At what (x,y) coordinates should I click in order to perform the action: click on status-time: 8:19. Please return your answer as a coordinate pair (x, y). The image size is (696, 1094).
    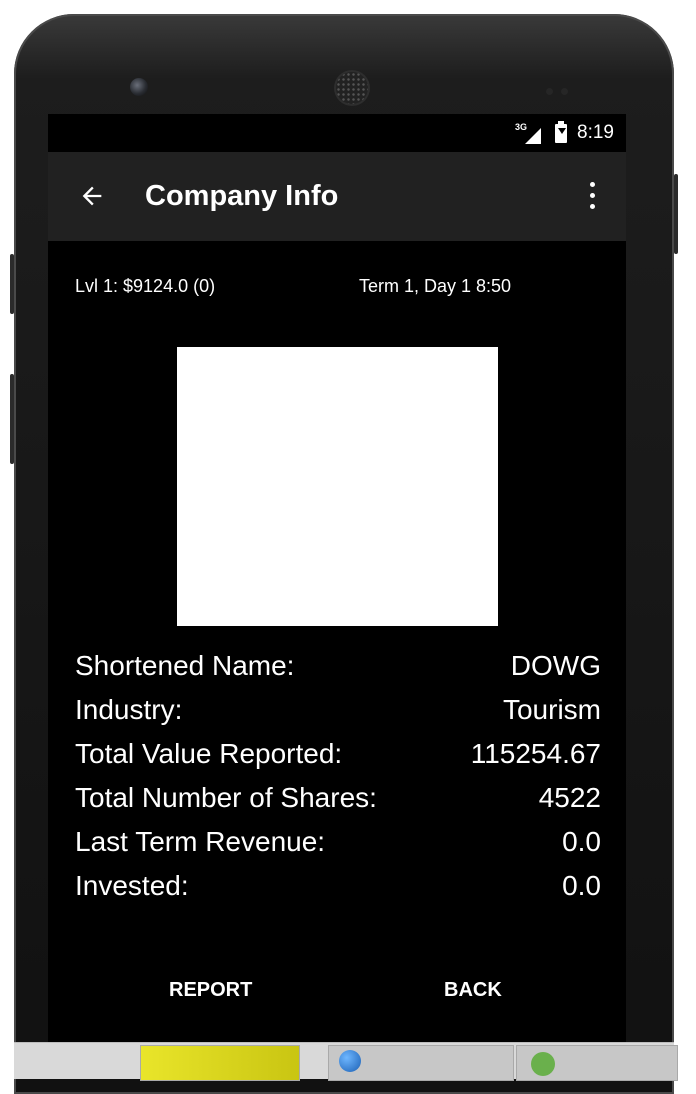
    Looking at the image, I should click on (595, 132).